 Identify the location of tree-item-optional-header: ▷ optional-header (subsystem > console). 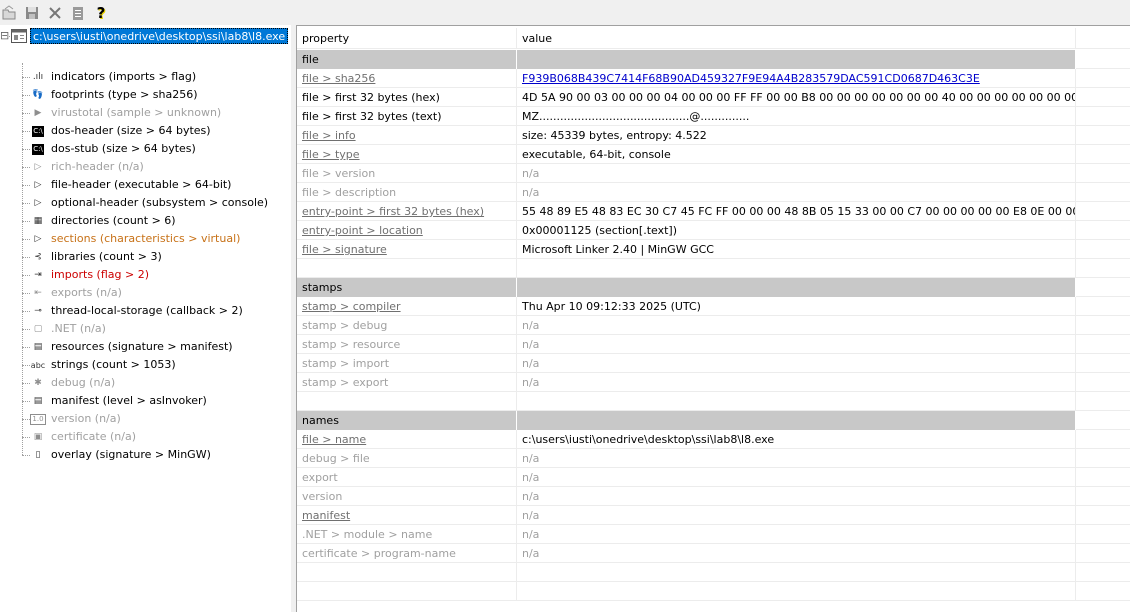
(145, 203).